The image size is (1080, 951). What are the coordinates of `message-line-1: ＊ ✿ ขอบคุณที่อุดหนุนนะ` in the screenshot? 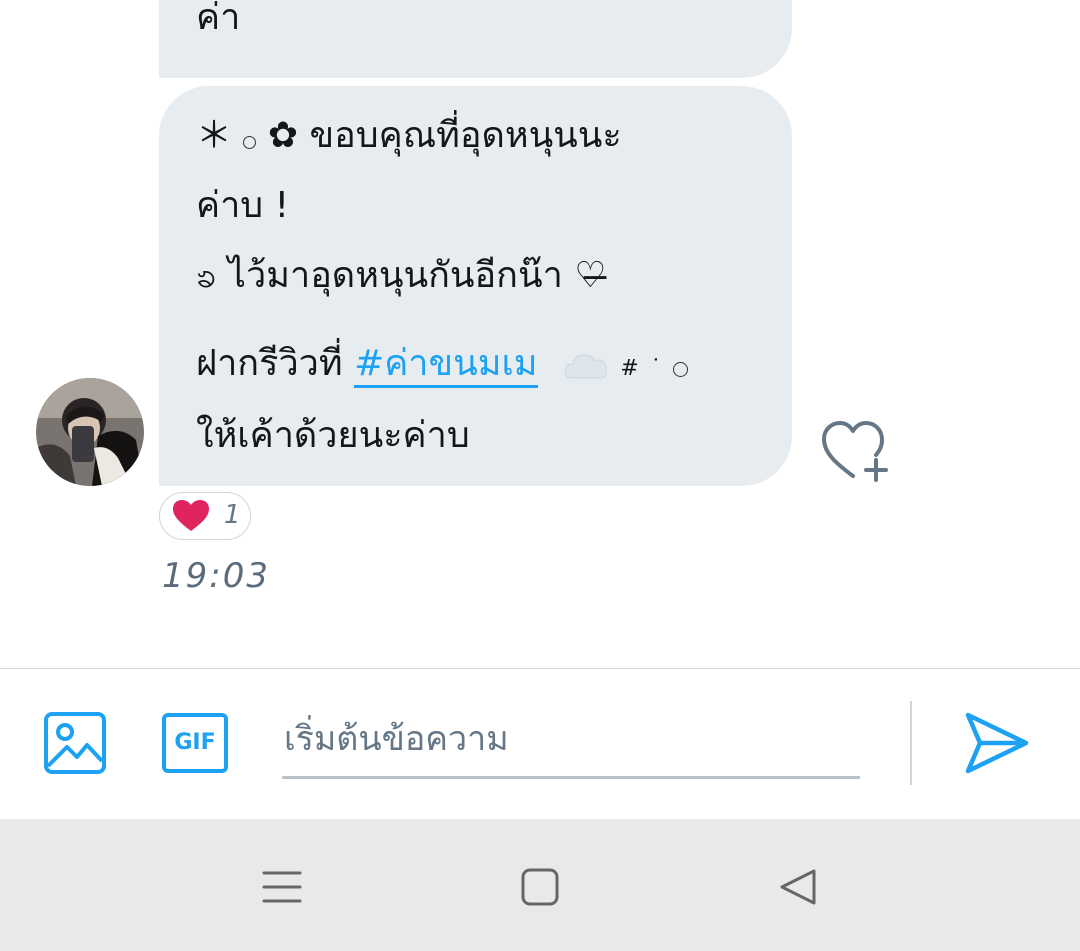 It's located at (409, 135).